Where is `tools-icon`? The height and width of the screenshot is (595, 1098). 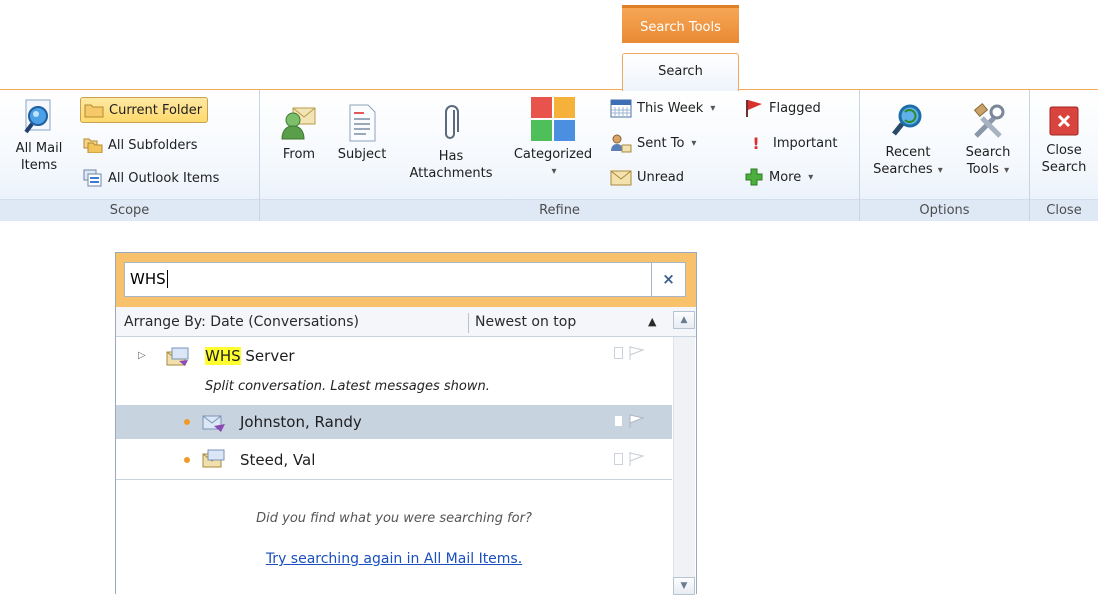 tools-icon is located at coordinates (989, 120).